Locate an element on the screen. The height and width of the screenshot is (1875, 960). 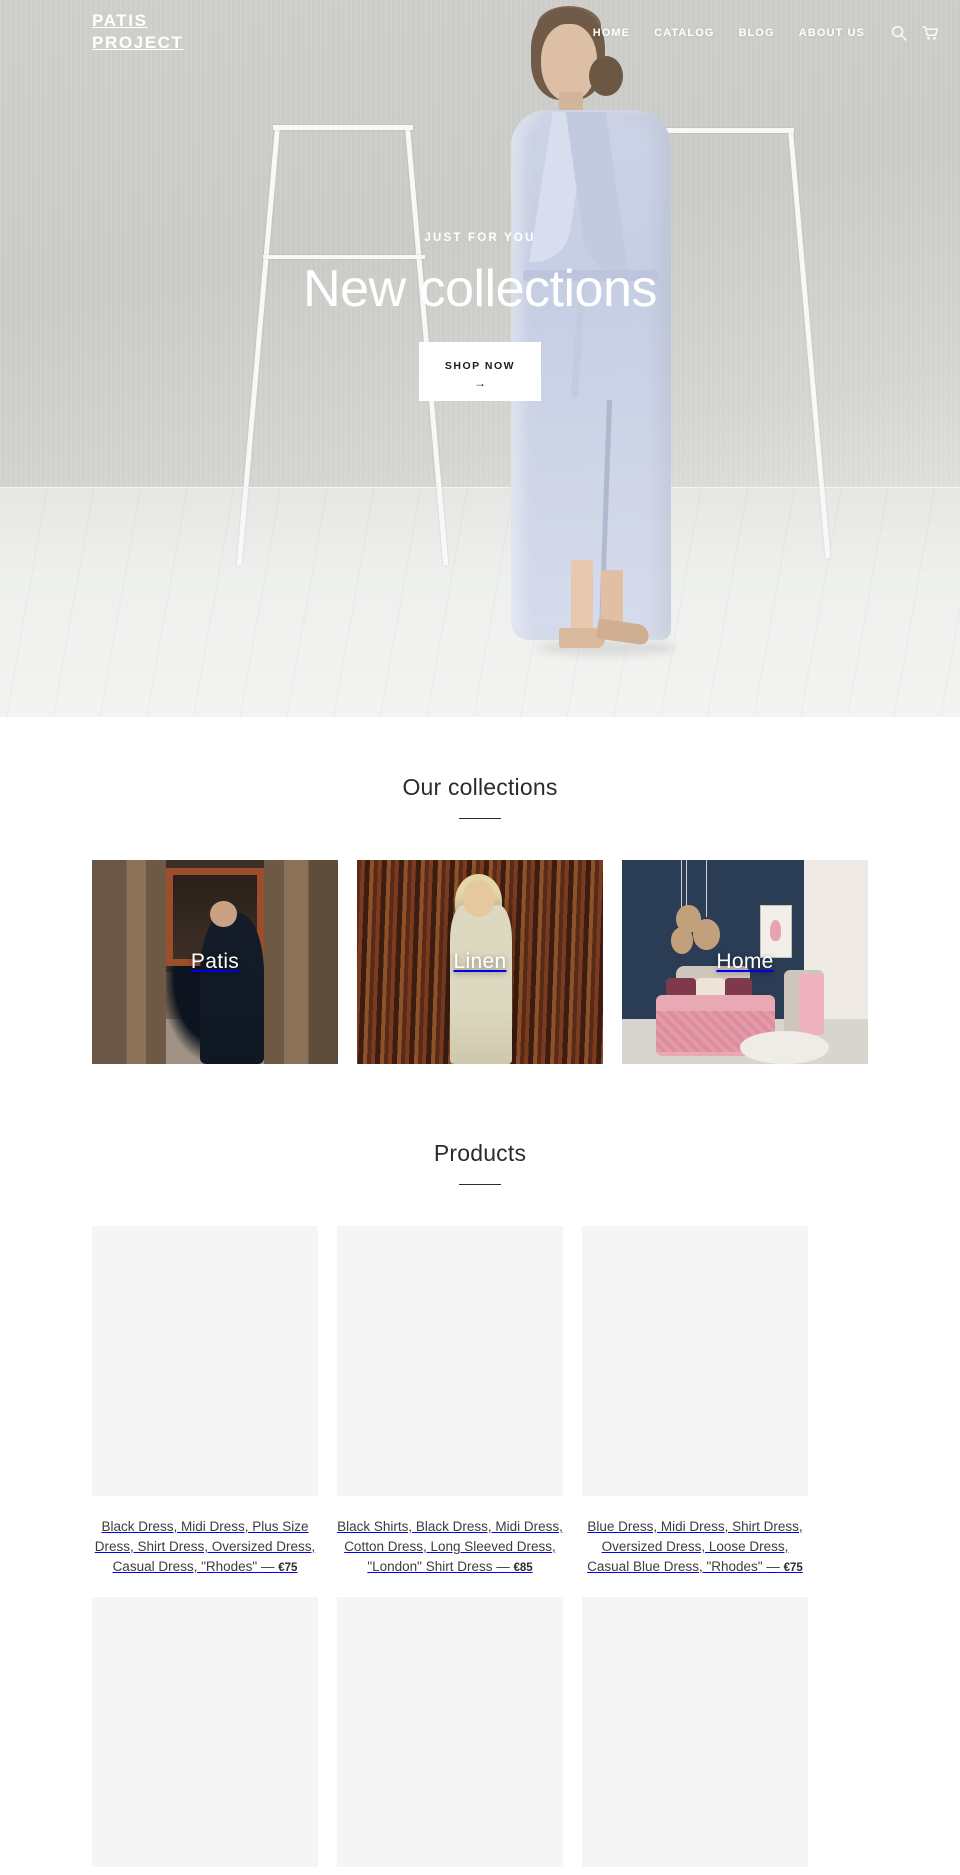
collection-label: Home is located at coordinates (745, 961).